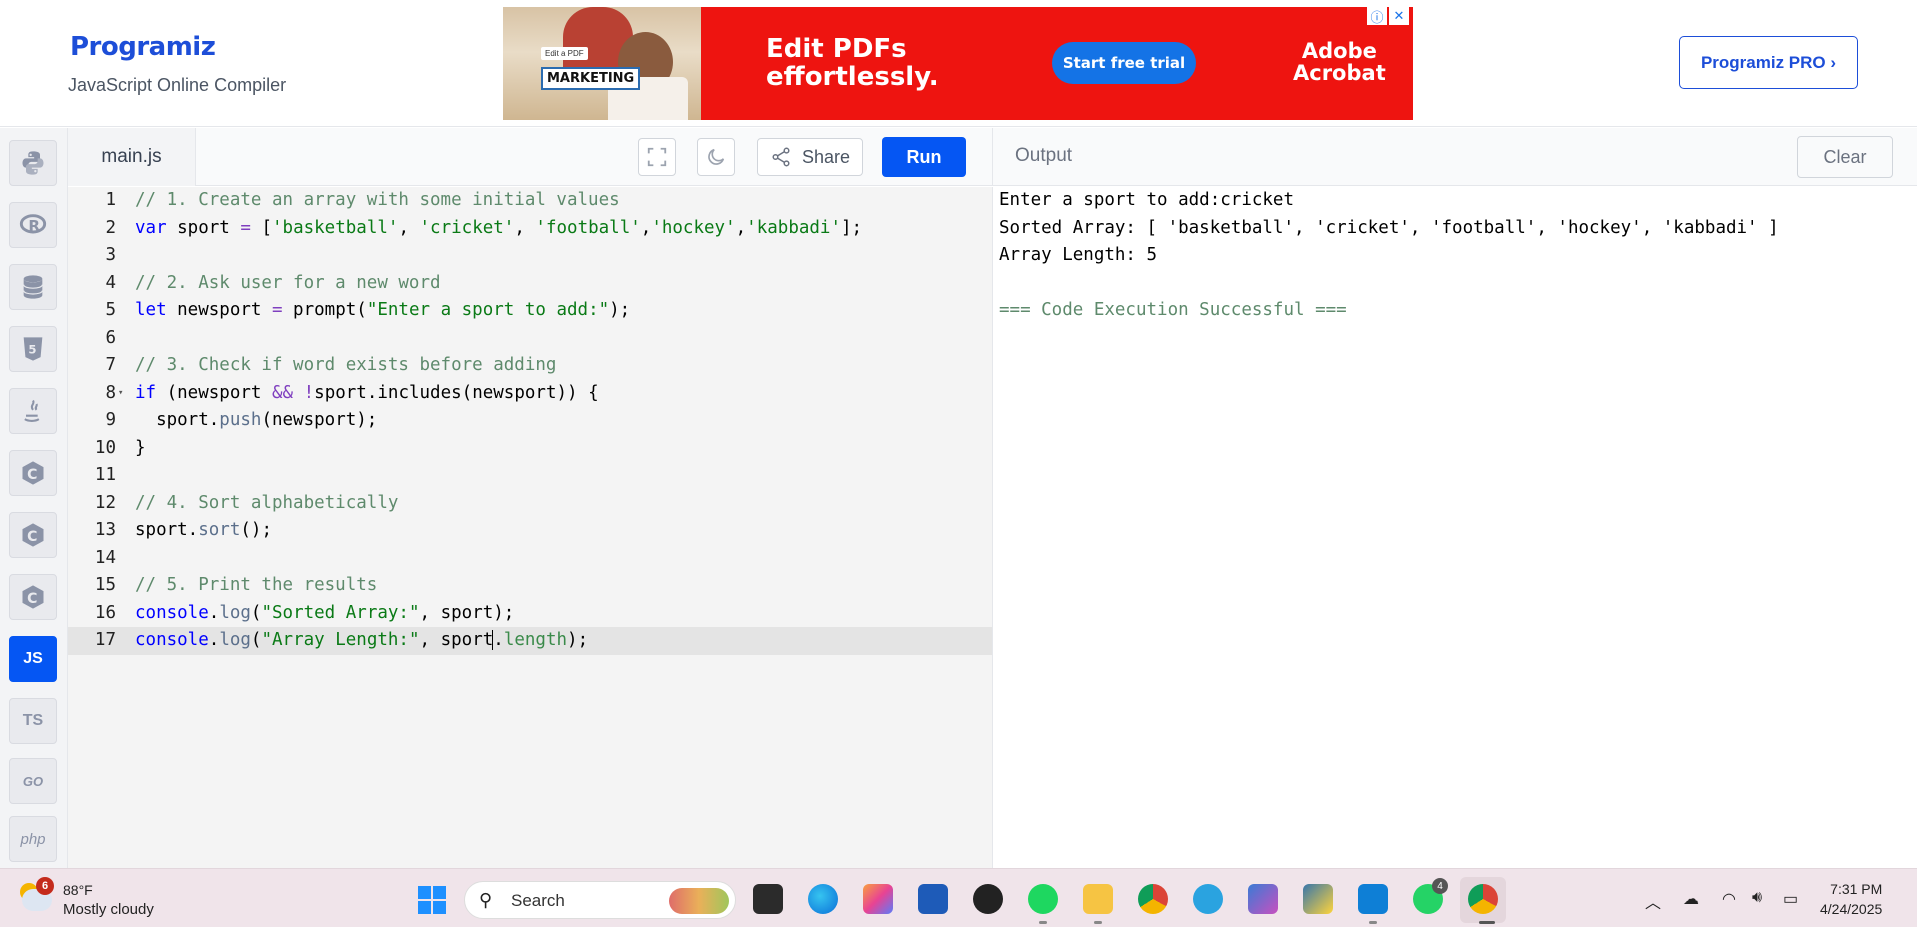 This screenshot has height=927, width=1917. I want to click on search-icon: ⚲, so click(486, 900).